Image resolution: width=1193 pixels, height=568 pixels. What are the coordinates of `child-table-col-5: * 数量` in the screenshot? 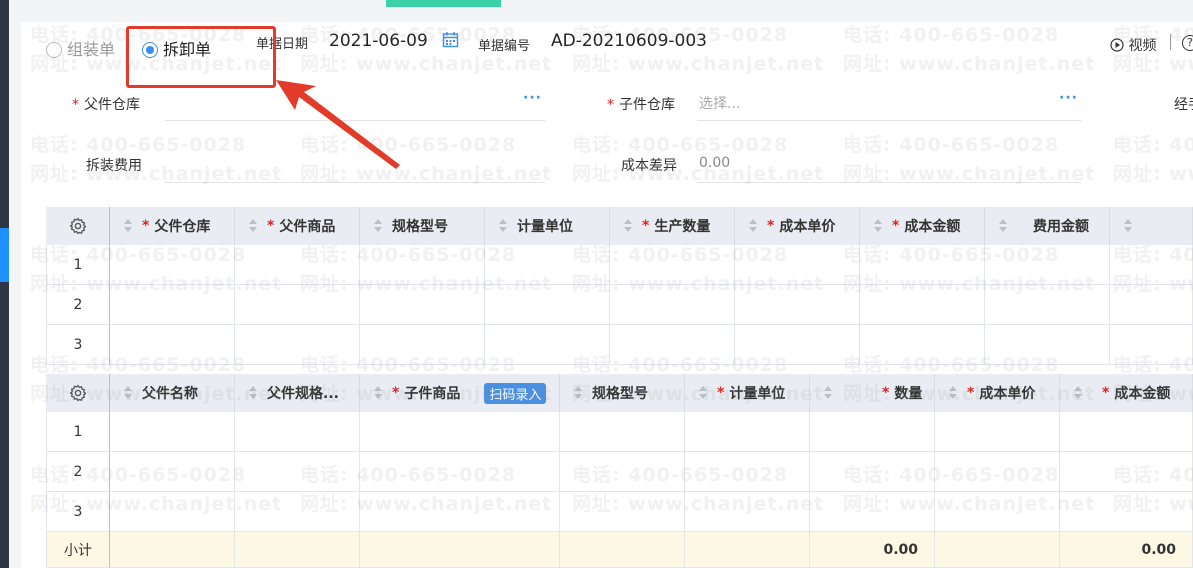 It's located at (872, 393).